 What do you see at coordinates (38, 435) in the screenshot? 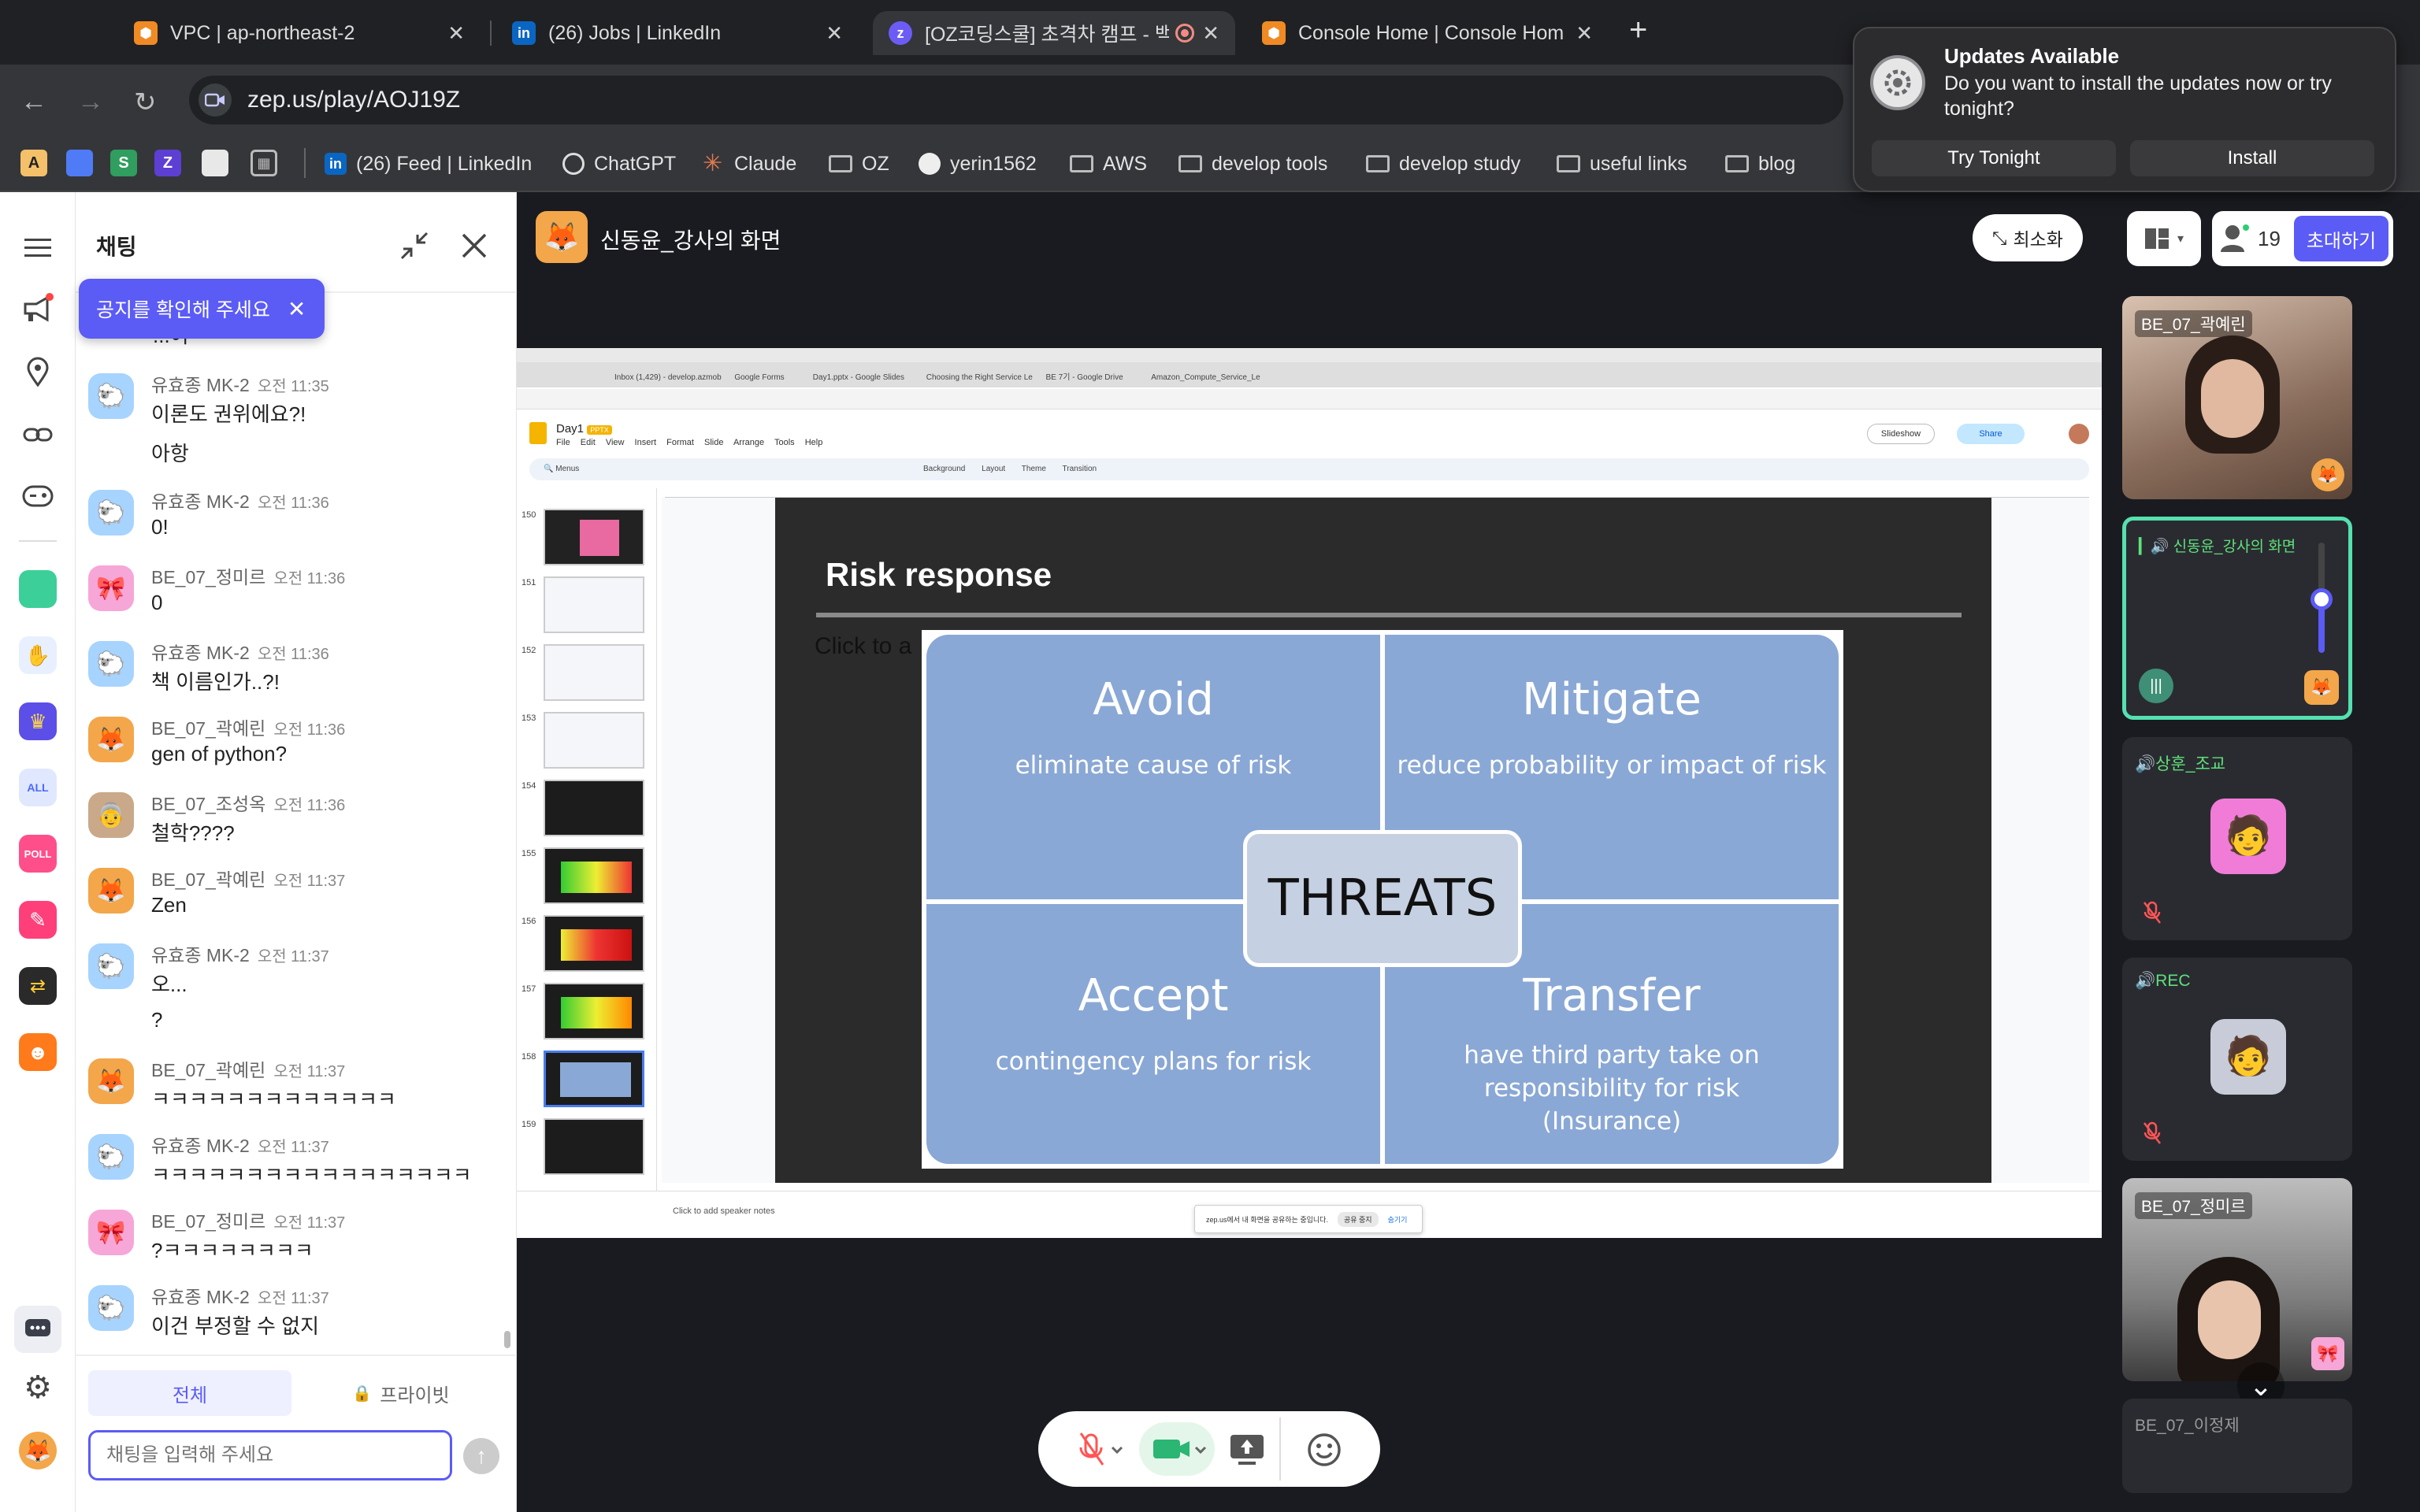
I see `link-icon` at bounding box center [38, 435].